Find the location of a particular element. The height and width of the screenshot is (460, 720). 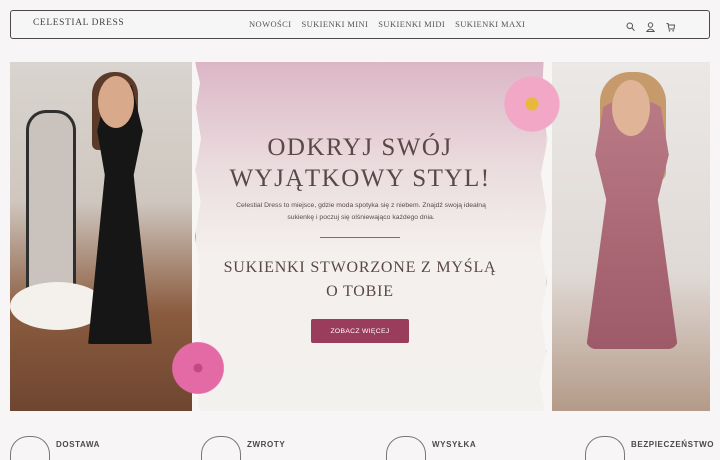

security-icon is located at coordinates (605, 448).